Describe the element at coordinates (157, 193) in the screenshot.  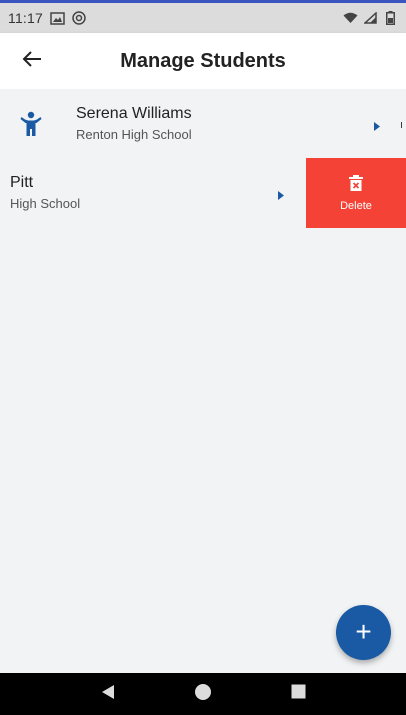
I see `swiped-row-content: Pitt High School` at that location.